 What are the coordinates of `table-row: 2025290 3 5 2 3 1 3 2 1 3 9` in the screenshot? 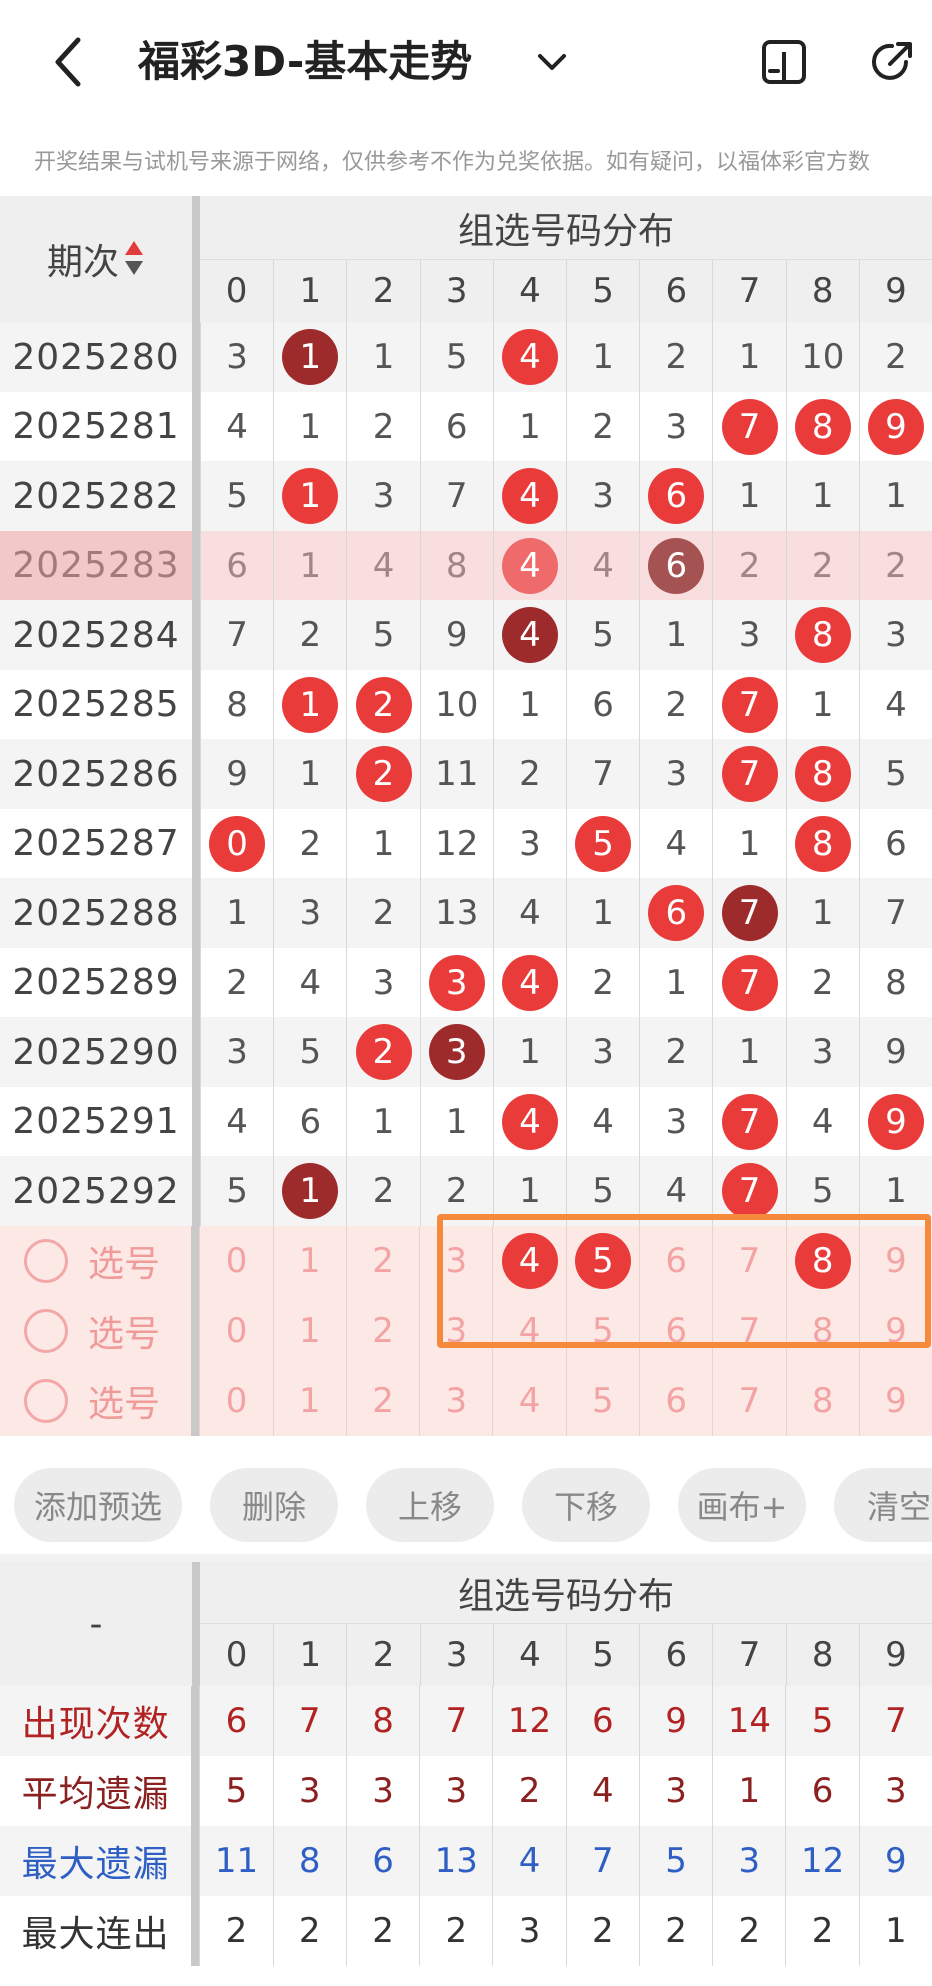 It's located at (466, 1052).